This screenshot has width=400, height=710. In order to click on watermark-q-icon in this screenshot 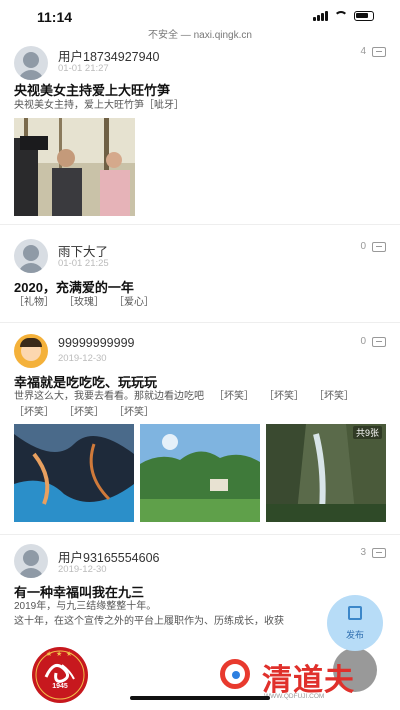, I will do `click(235, 674)`.